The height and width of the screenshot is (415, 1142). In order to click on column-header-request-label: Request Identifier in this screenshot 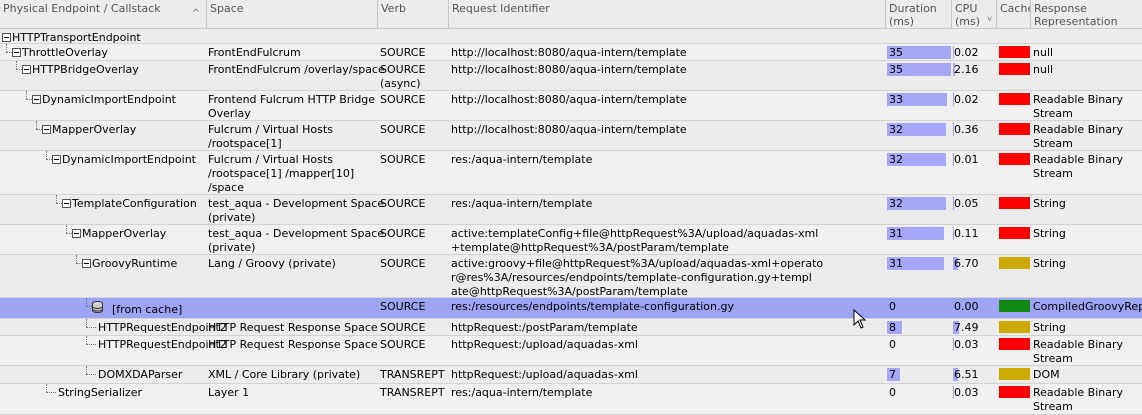, I will do `click(501, 8)`.